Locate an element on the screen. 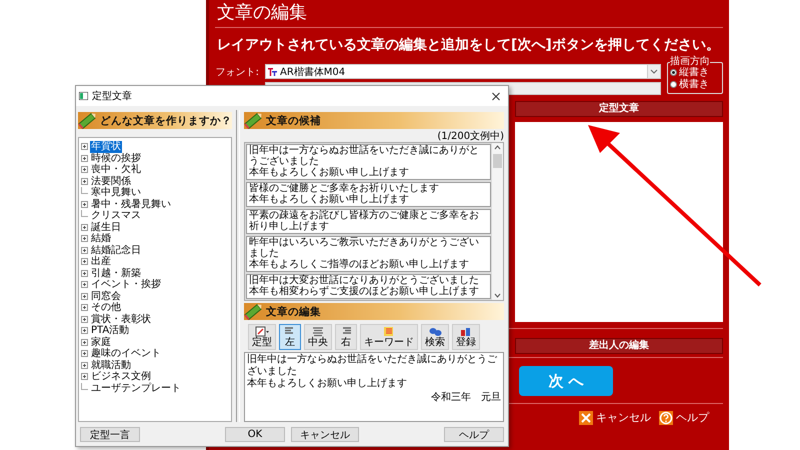  section-title: 文章の編集 is located at coordinates (293, 311).